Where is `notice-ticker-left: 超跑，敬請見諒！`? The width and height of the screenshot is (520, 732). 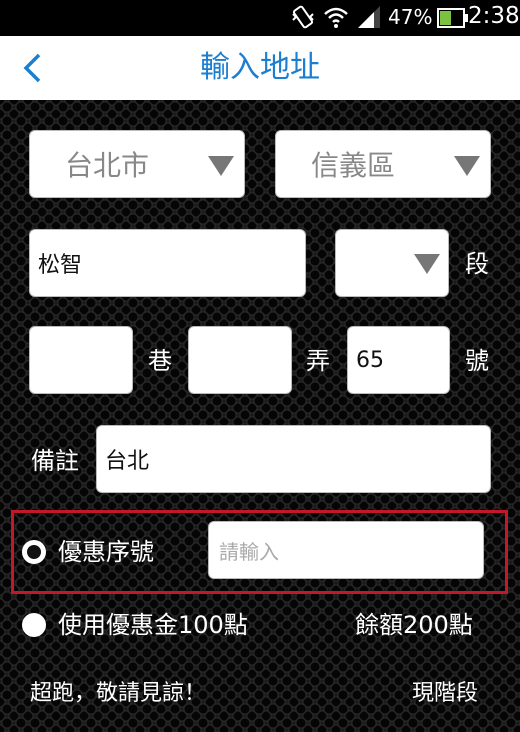 notice-ticker-left: 超跑，敬請見諒！ is located at coordinates (118, 693).